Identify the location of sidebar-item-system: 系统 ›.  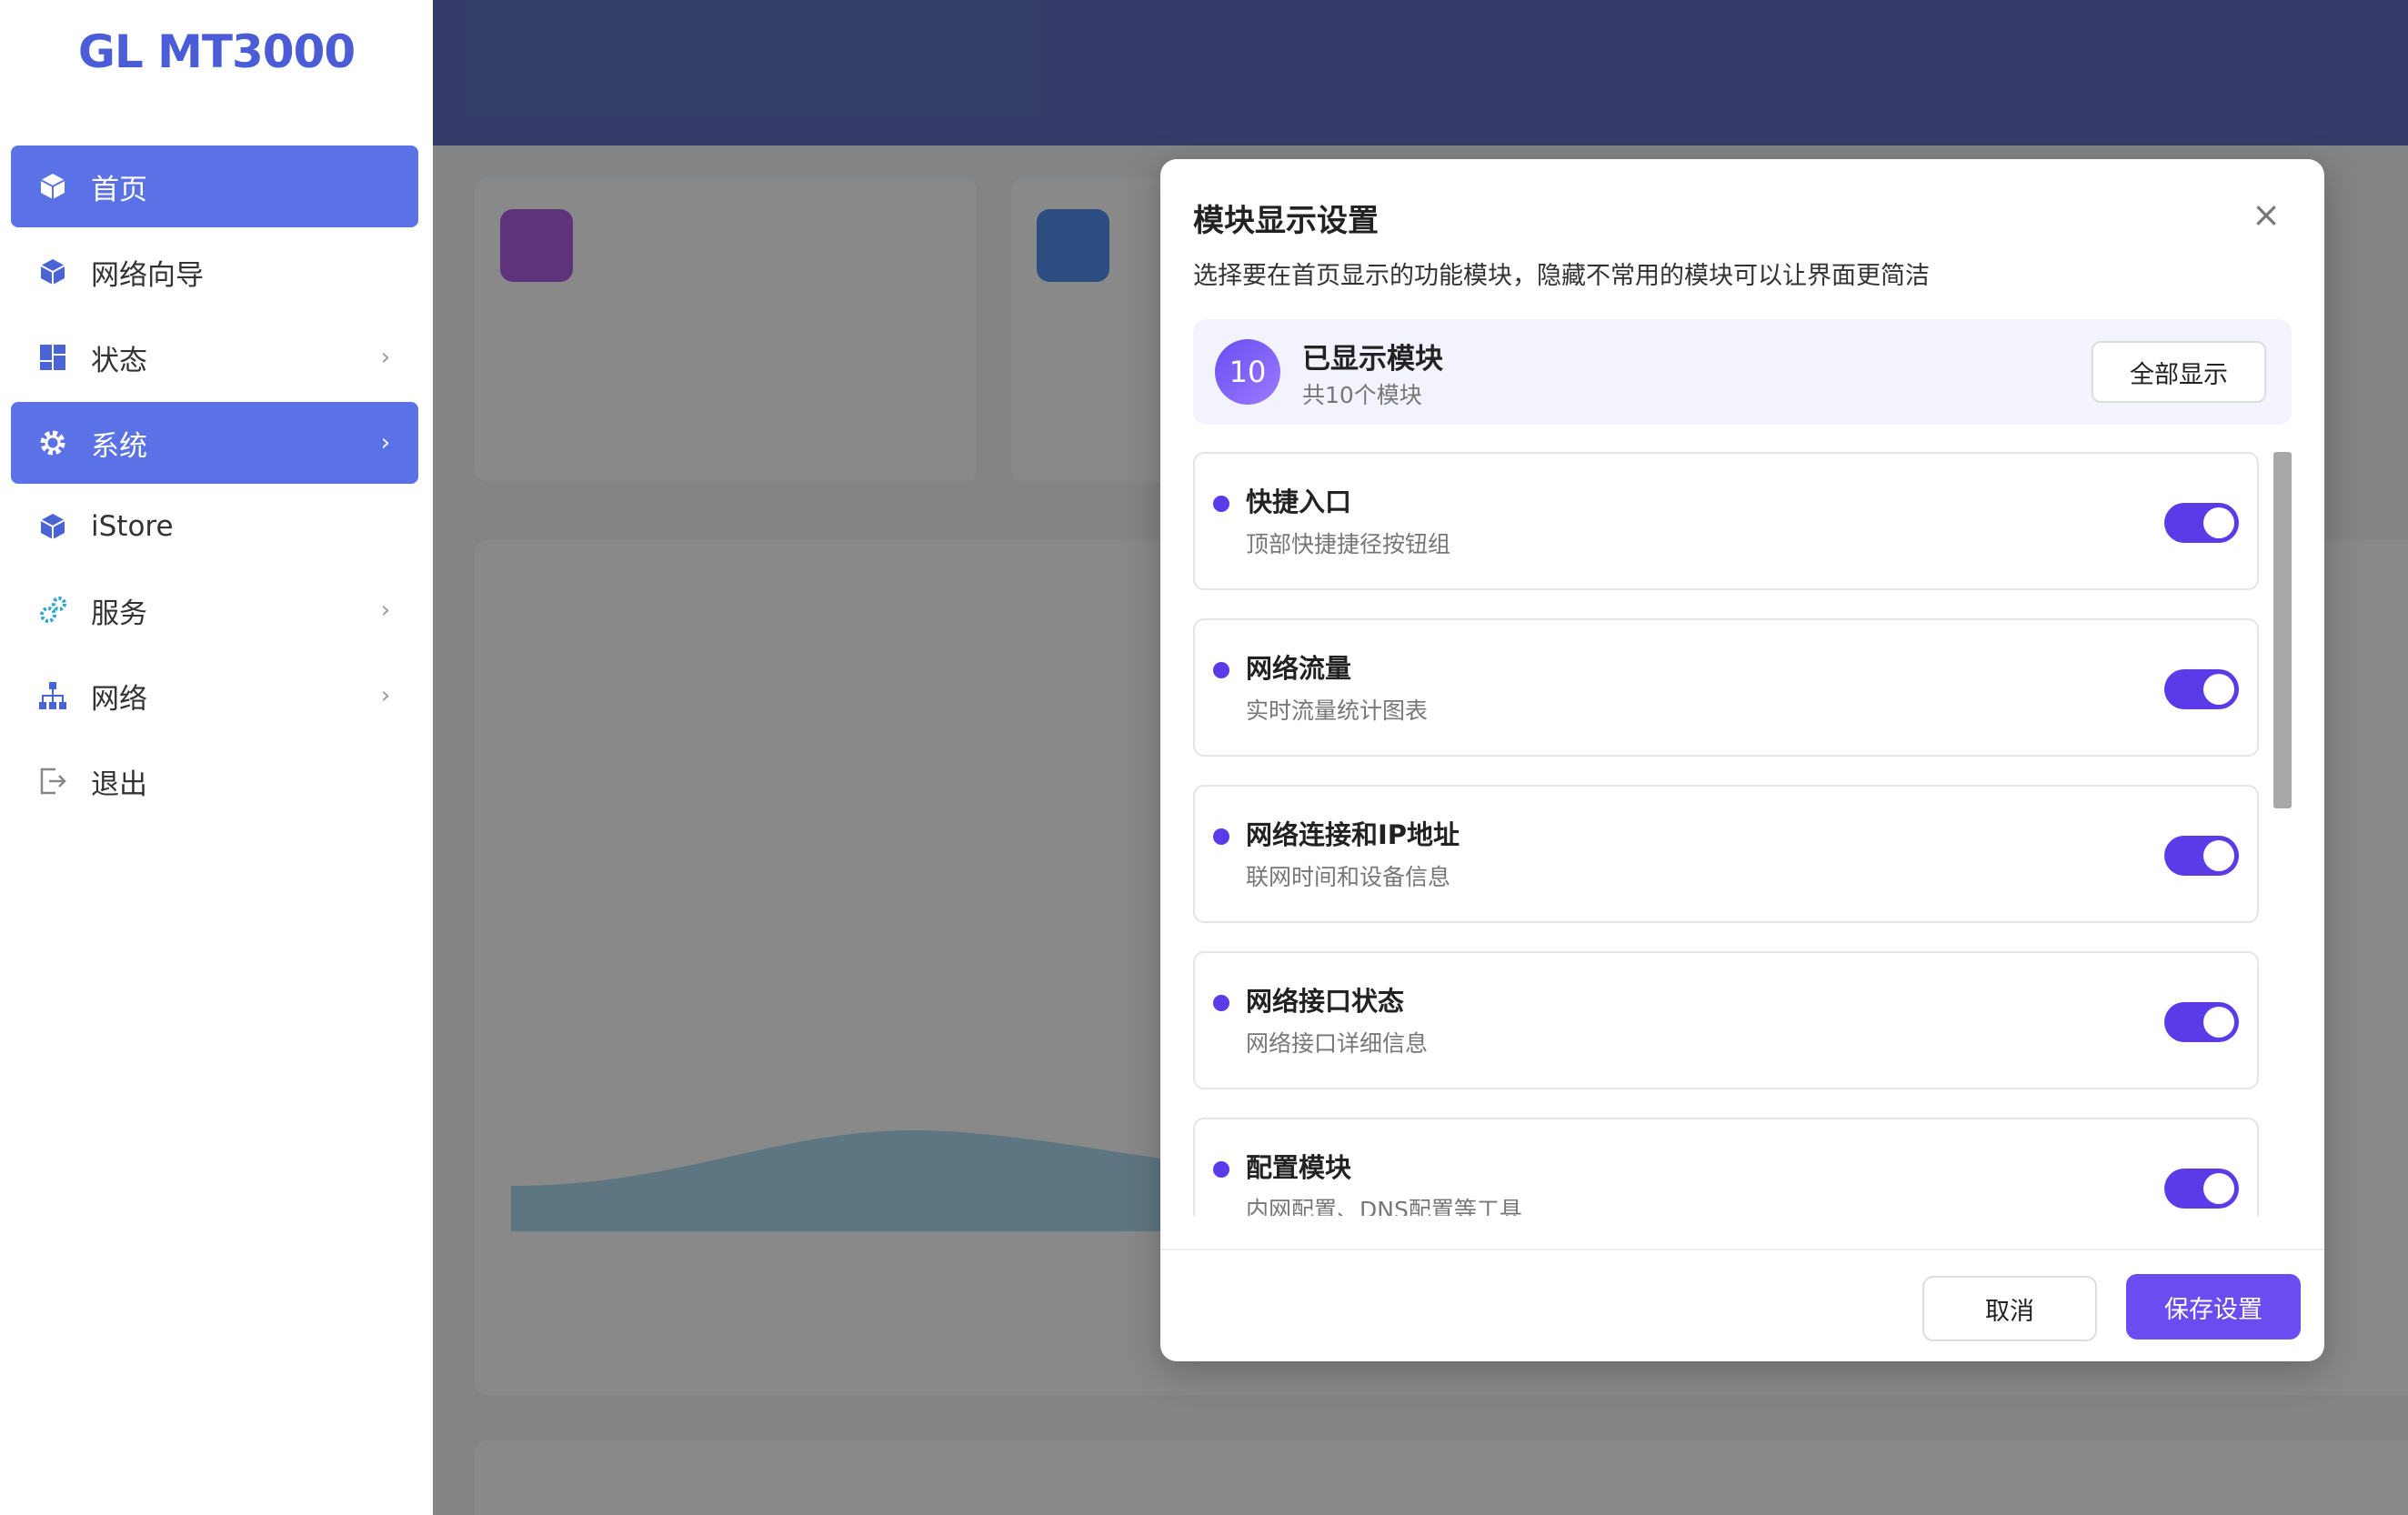
(214, 443).